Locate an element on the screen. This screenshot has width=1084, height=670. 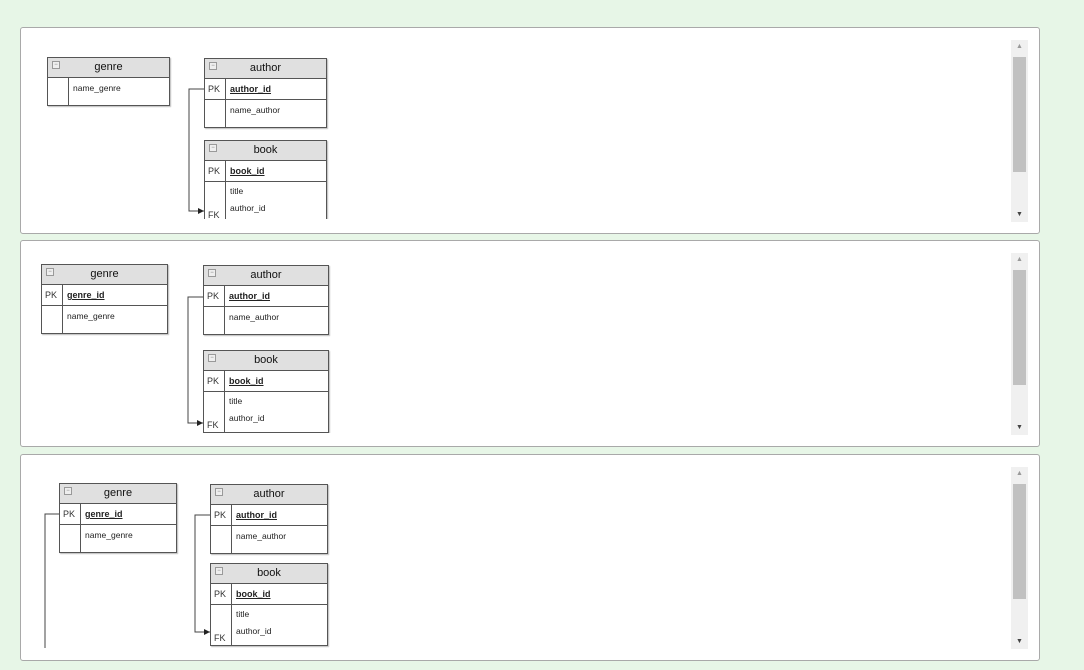
field-list: genre_id is located at coordinates (128, 514).